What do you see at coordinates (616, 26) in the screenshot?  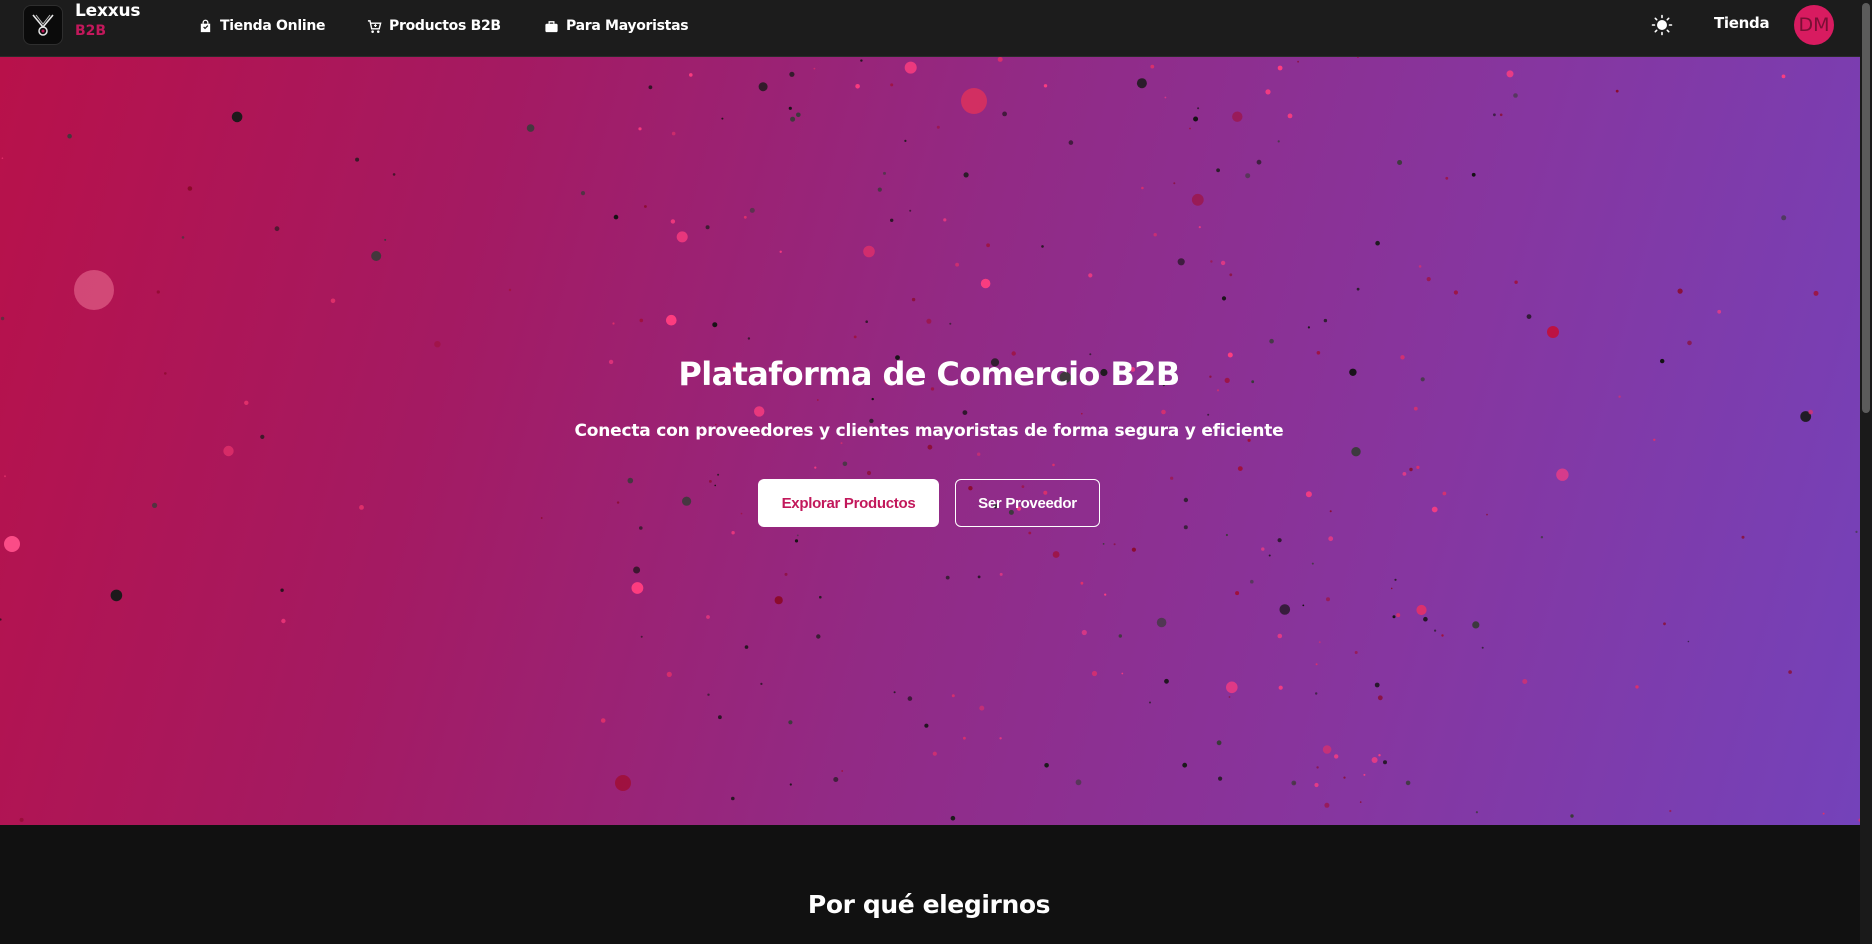 I see `nav-link-para-mayoristas: Para Mayoristas` at bounding box center [616, 26].